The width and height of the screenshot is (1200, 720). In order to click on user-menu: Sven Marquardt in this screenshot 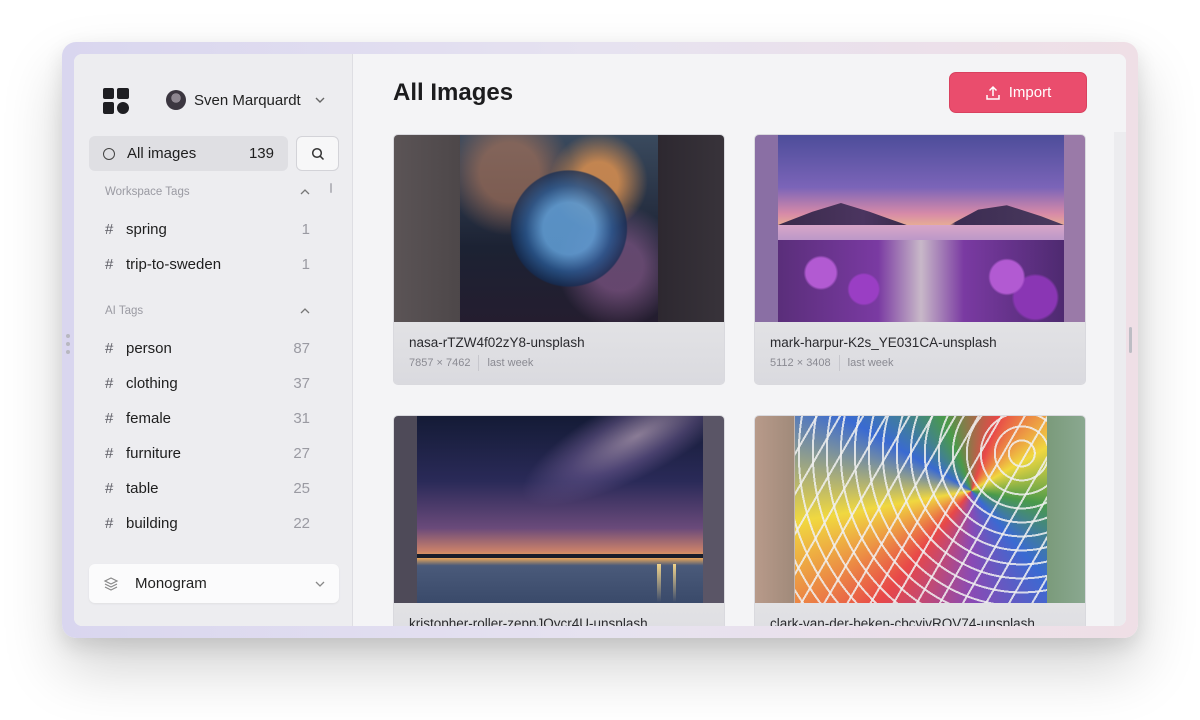, I will do `click(245, 100)`.